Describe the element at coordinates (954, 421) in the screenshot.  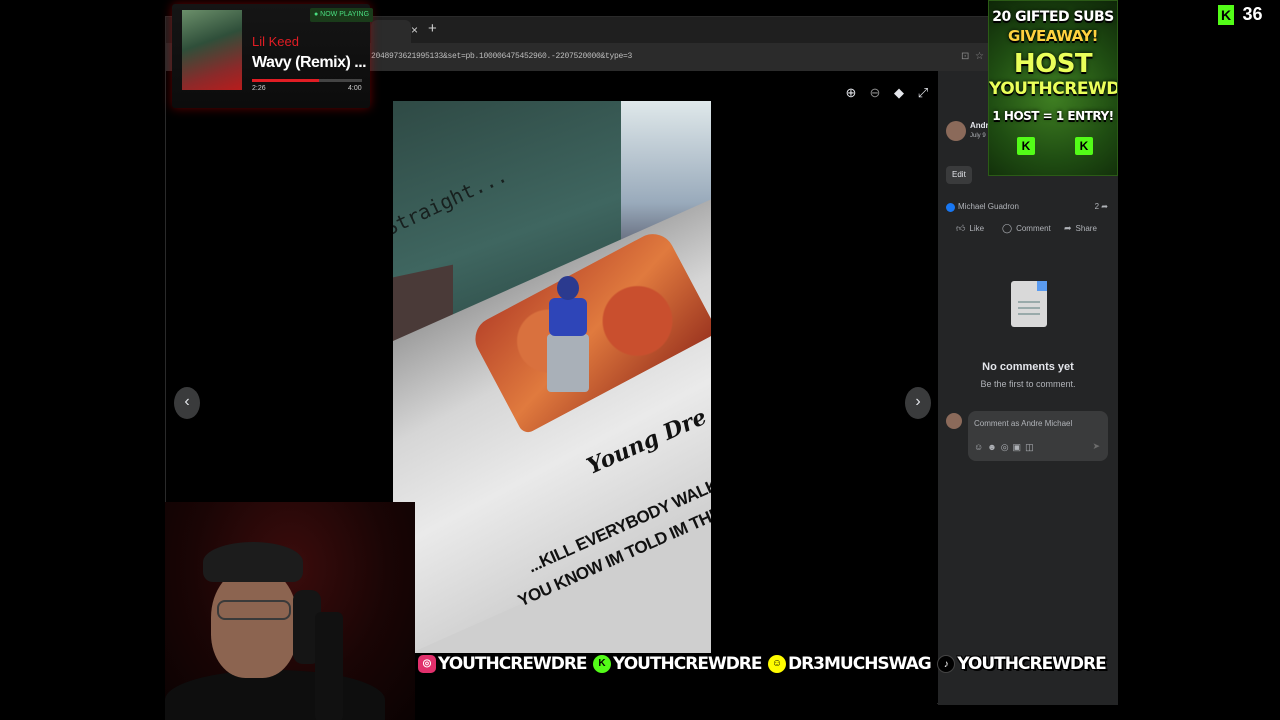
I see `comment-avatar` at that location.